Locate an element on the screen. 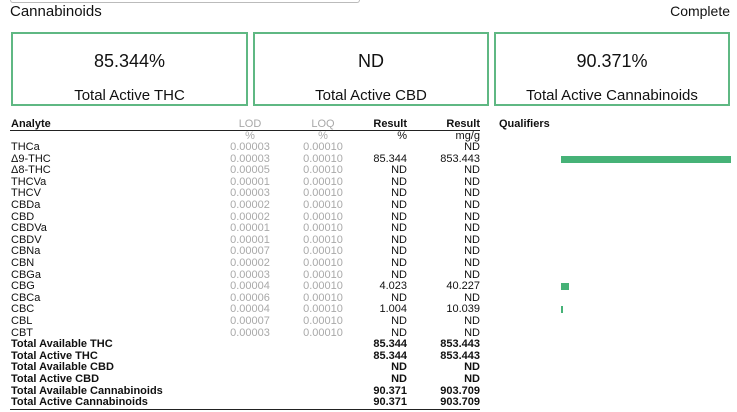 This screenshot has width=737, height=412. card-value: 90.371% is located at coordinates (612, 61).